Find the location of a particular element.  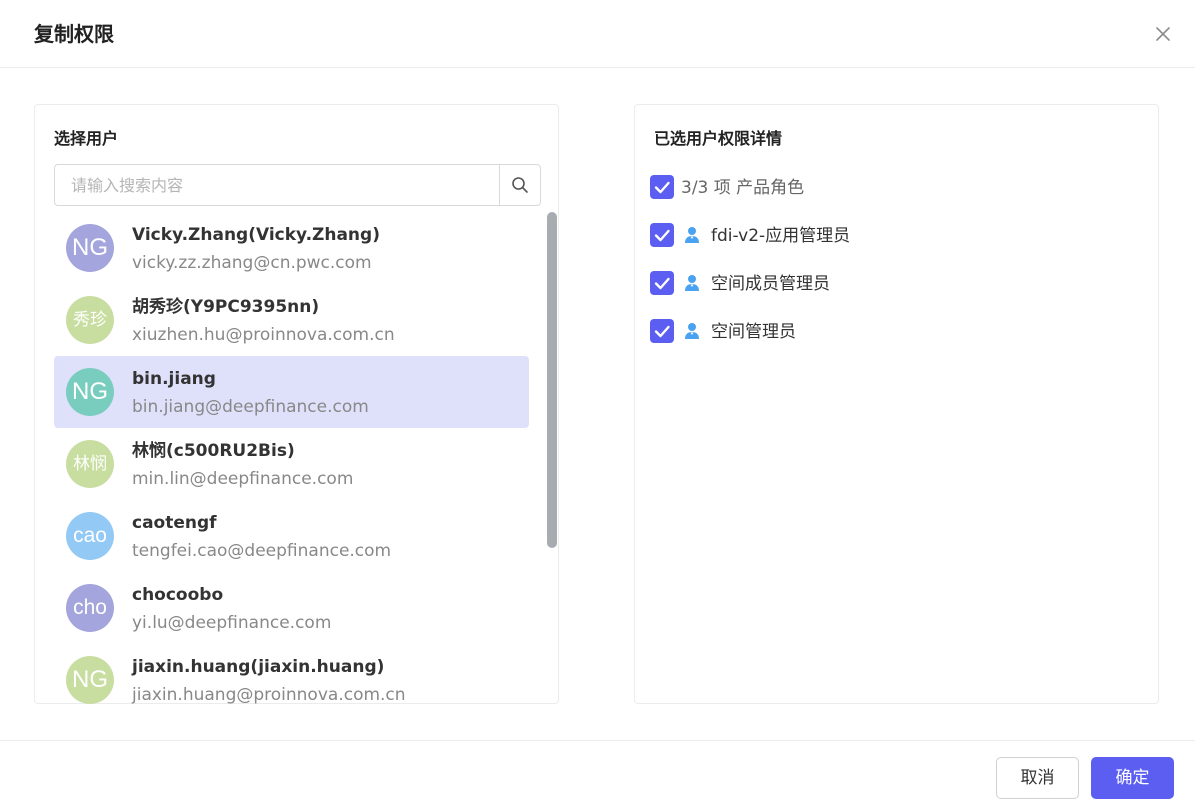

role-row: fdi-v2-应用管理员 is located at coordinates (890, 236).